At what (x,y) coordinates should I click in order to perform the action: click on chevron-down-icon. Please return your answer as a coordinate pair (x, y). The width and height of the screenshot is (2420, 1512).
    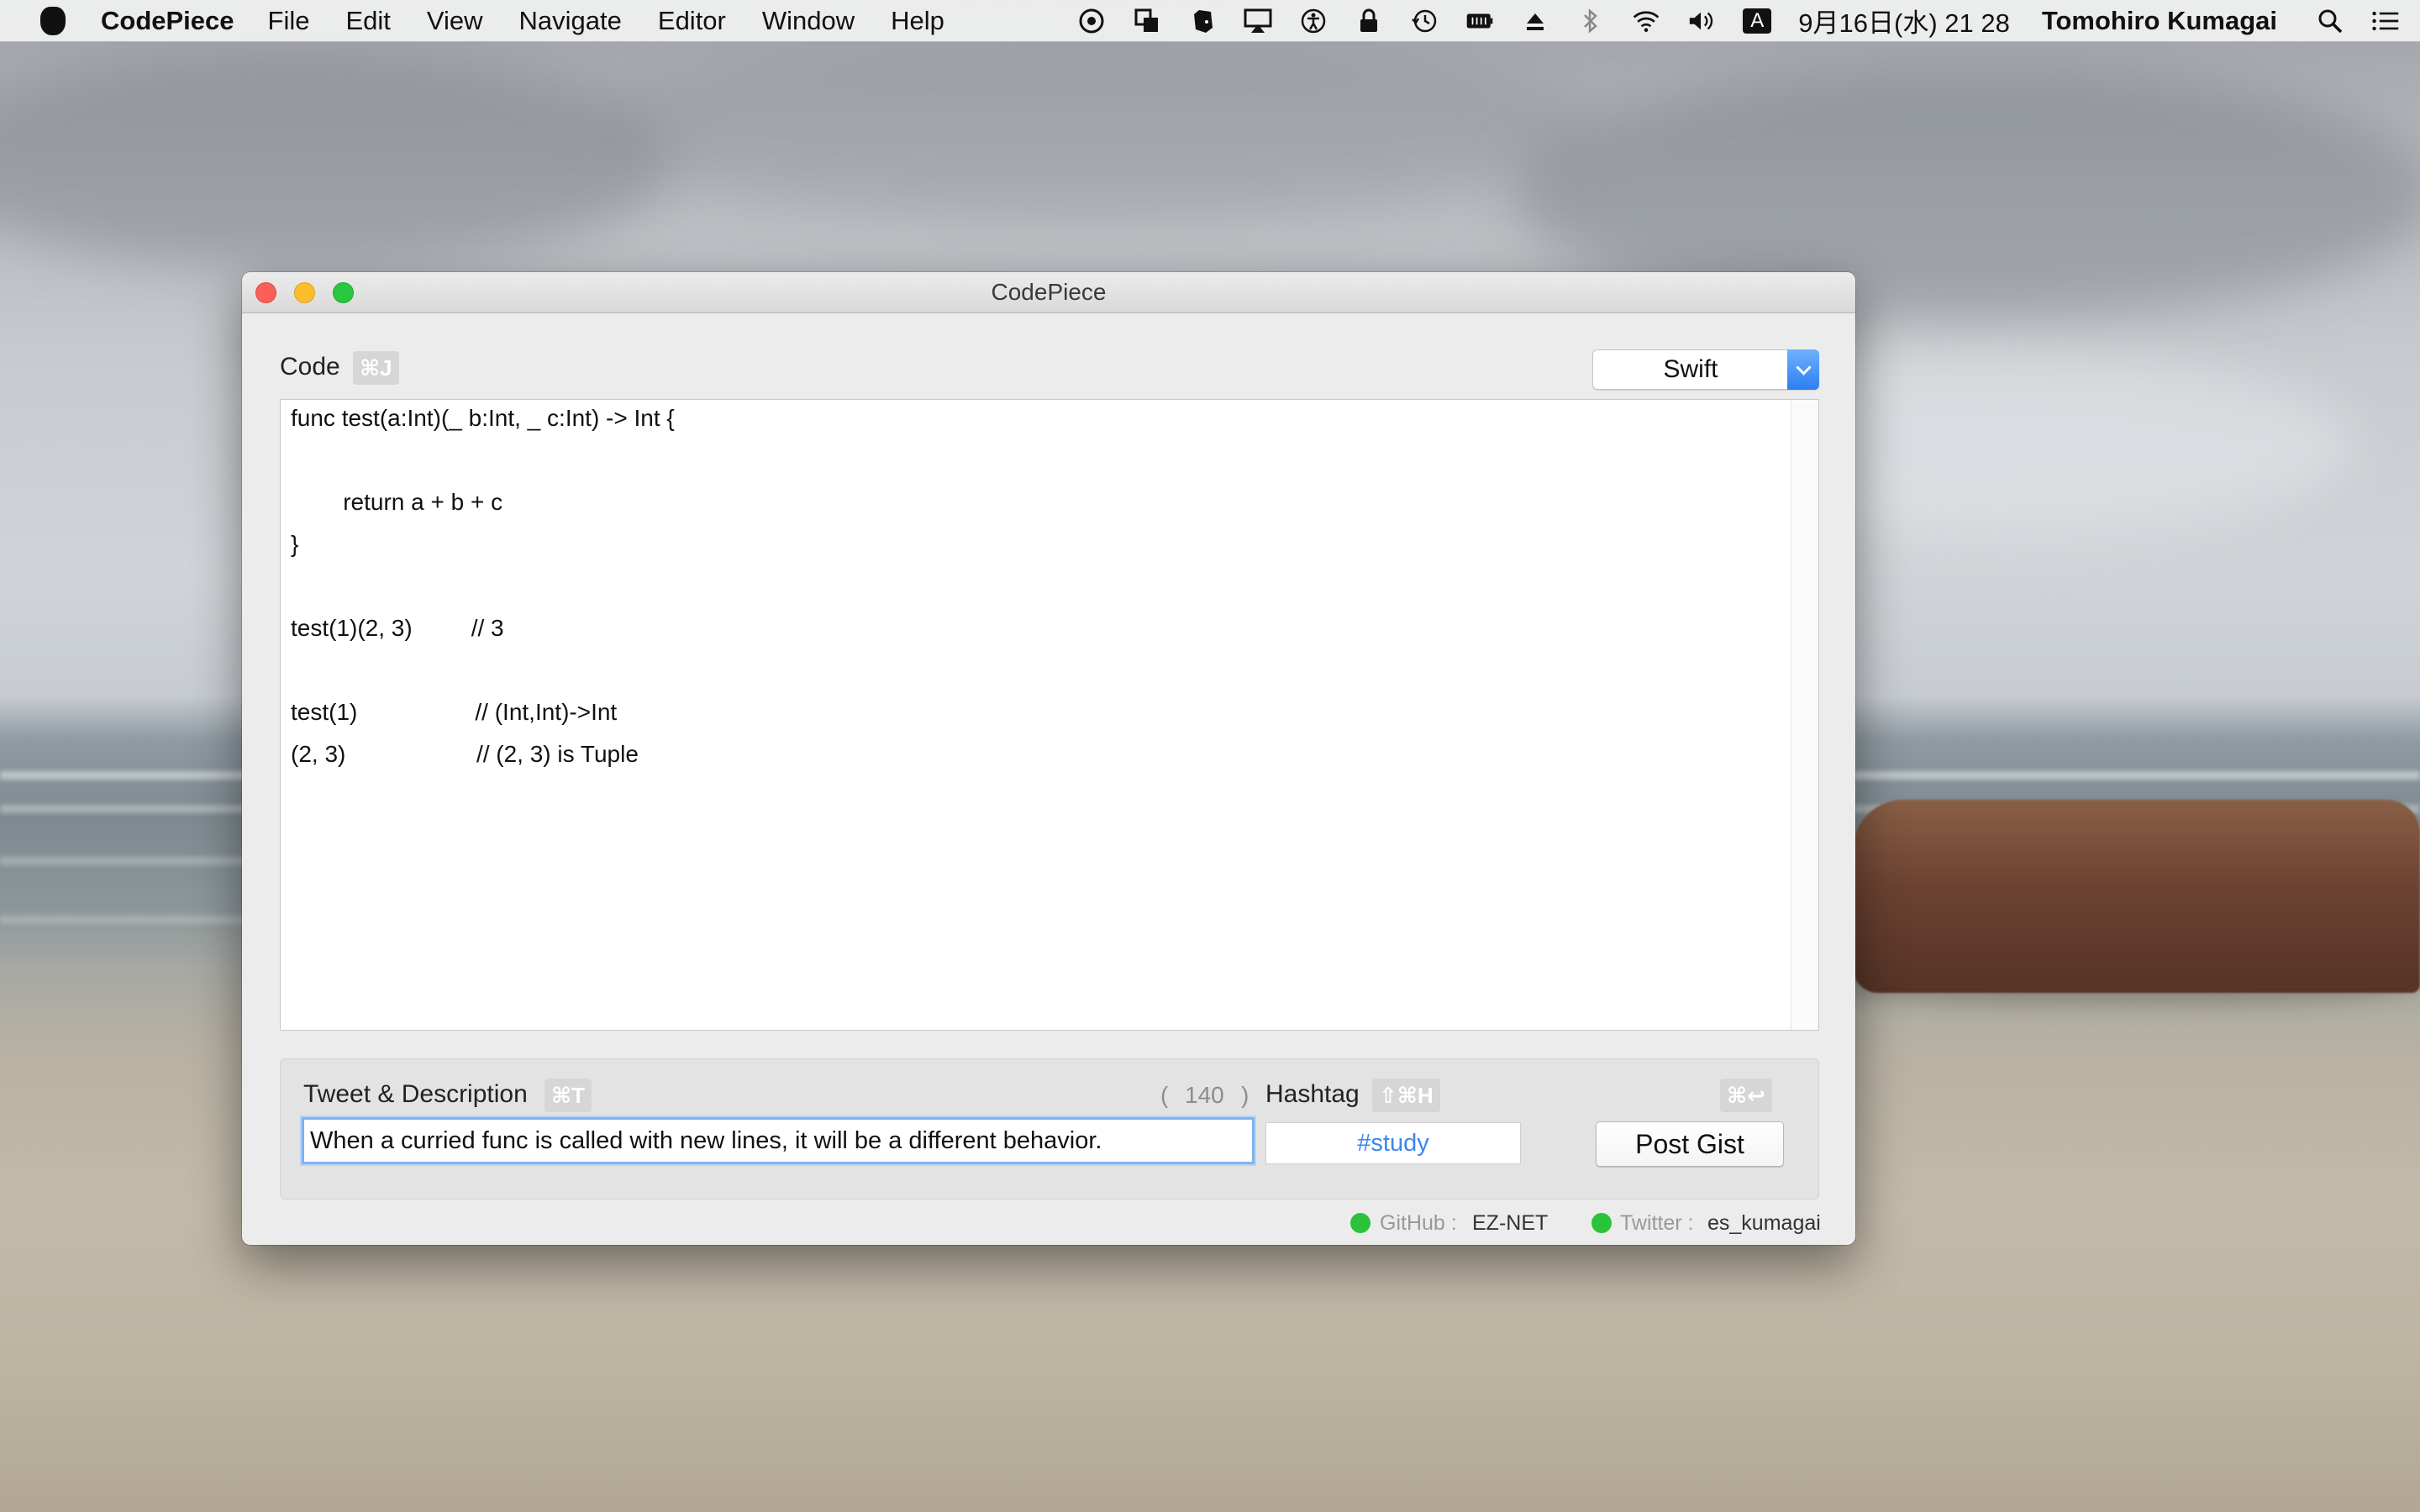
    Looking at the image, I should click on (1803, 369).